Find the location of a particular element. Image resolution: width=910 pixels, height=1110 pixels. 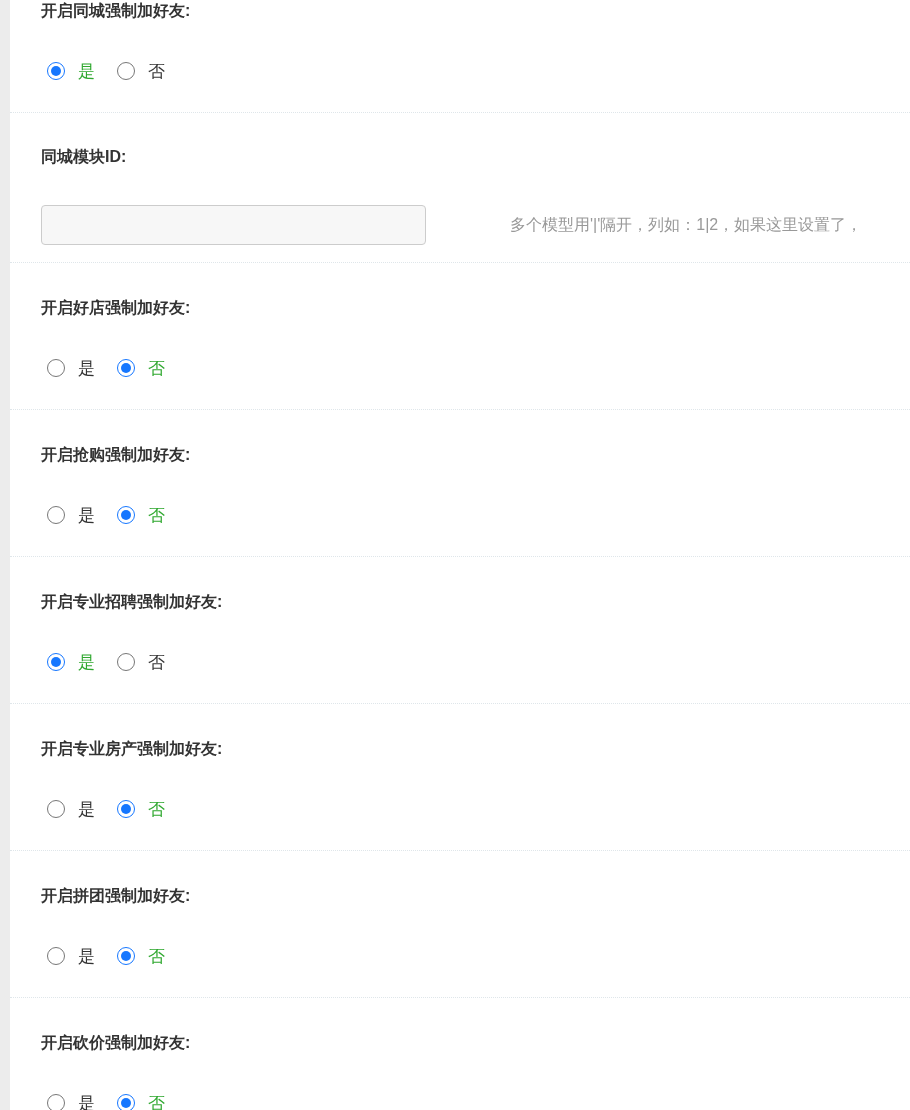

setting-label: 开启拼团强制加好友: is located at coordinates (116, 896).